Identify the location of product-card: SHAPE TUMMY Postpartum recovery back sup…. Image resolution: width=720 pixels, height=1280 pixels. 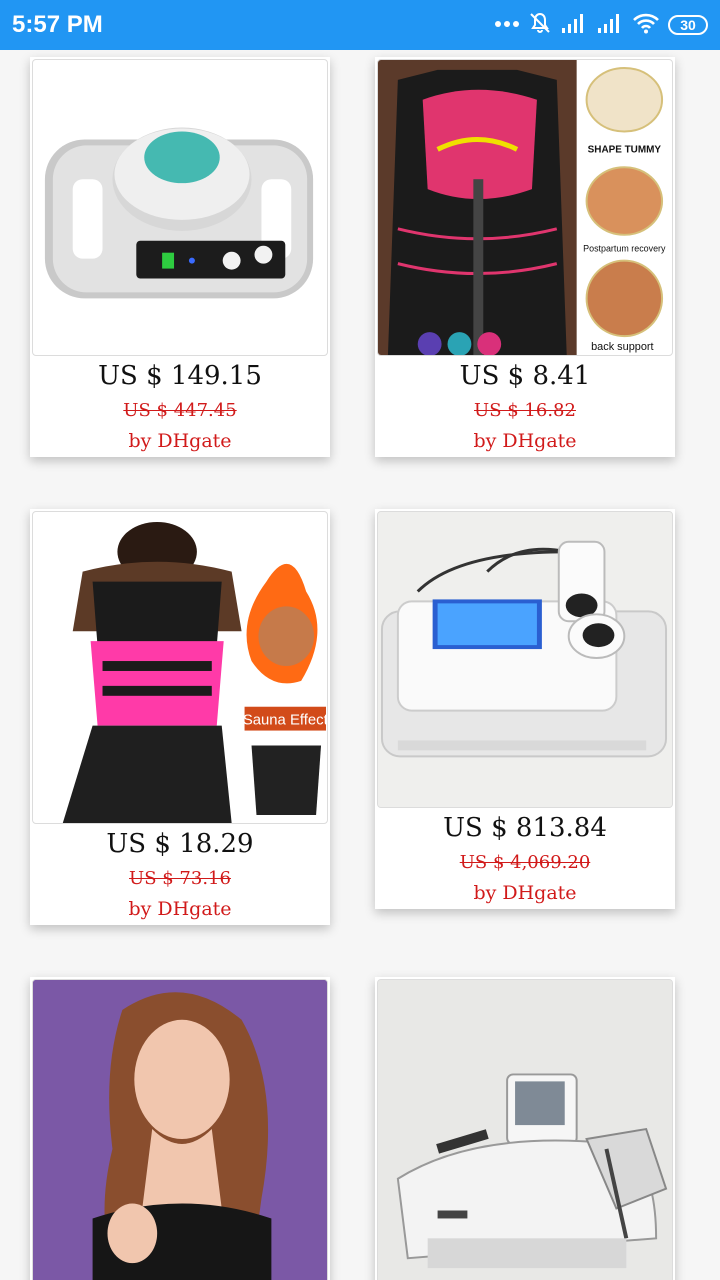
(525, 257).